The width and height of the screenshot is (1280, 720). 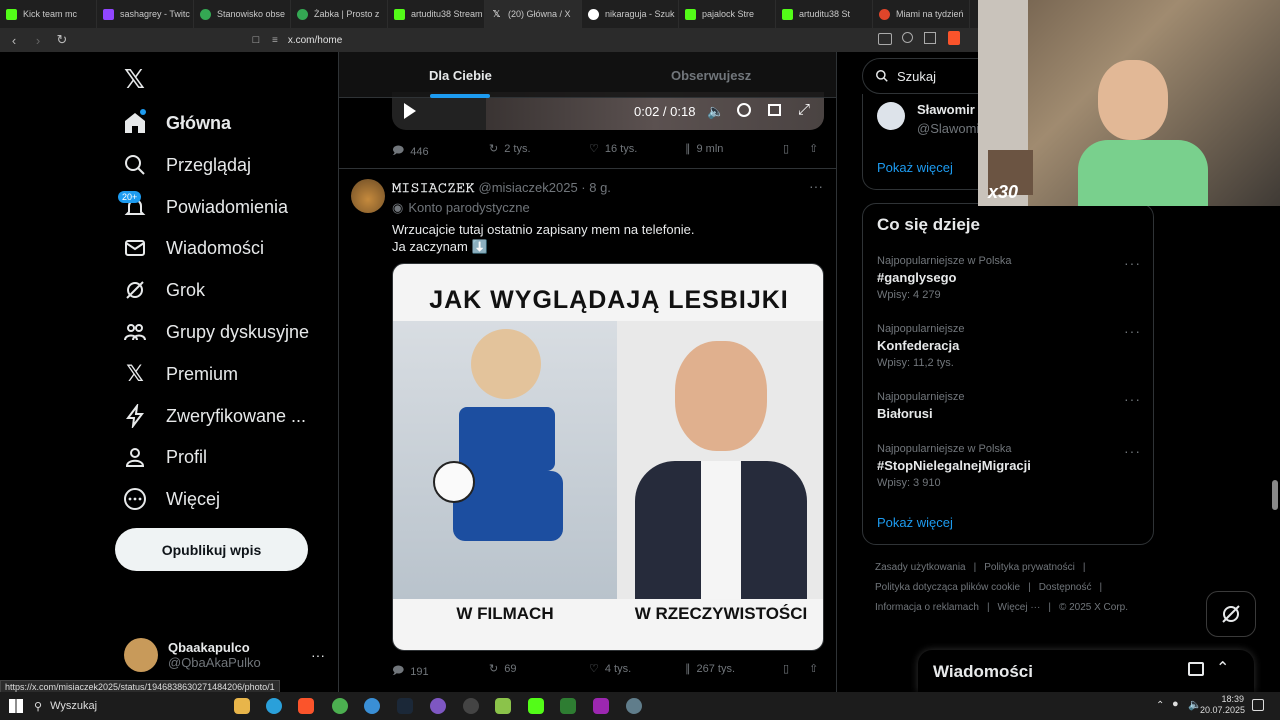 What do you see at coordinates (885, 39) in the screenshot?
I see `reader-icon` at bounding box center [885, 39].